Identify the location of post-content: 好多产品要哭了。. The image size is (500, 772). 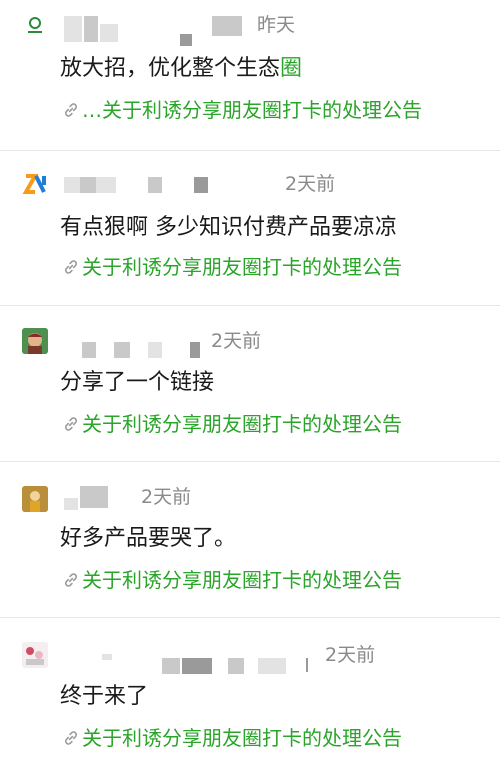
(148, 539).